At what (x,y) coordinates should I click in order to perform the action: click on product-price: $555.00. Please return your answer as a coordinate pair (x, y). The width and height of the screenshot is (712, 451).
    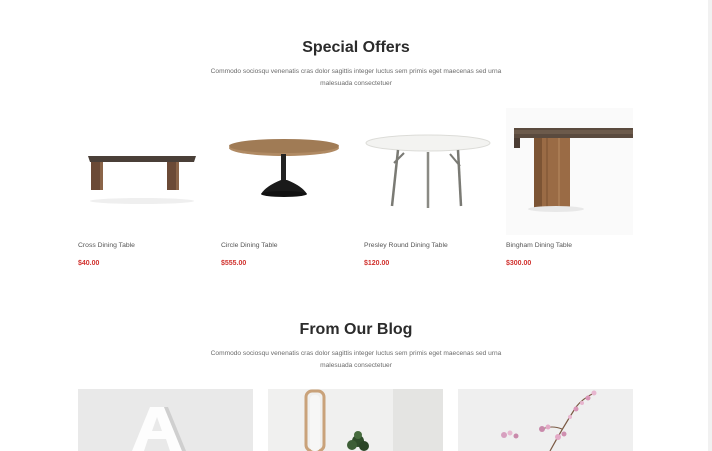
    Looking at the image, I should click on (234, 263).